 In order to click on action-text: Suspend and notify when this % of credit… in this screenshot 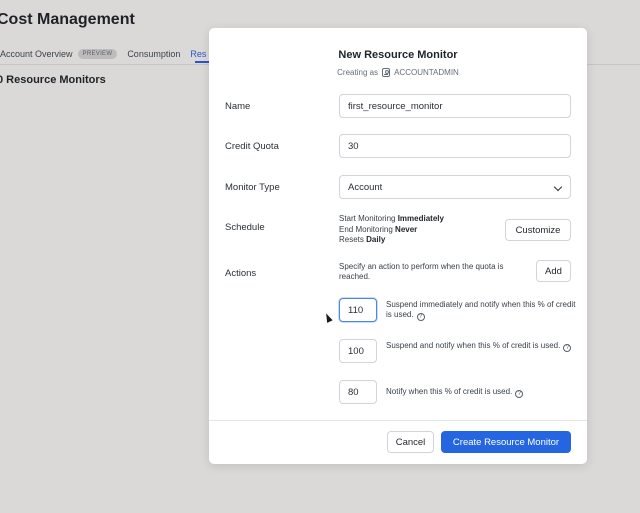, I will do `click(473, 345)`.